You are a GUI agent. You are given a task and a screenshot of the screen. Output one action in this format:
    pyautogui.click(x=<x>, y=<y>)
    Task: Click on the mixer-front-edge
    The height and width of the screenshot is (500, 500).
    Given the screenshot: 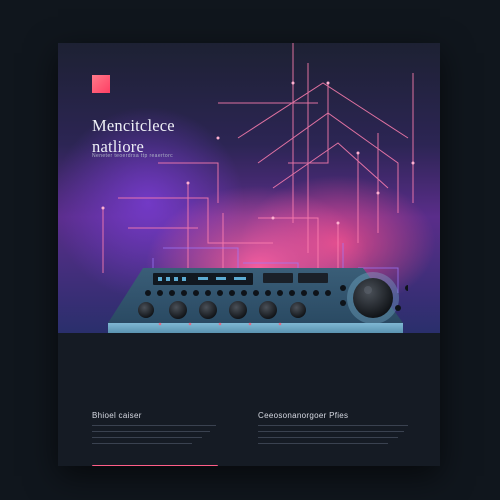 What is the action you would take?
    pyautogui.click(x=255, y=328)
    